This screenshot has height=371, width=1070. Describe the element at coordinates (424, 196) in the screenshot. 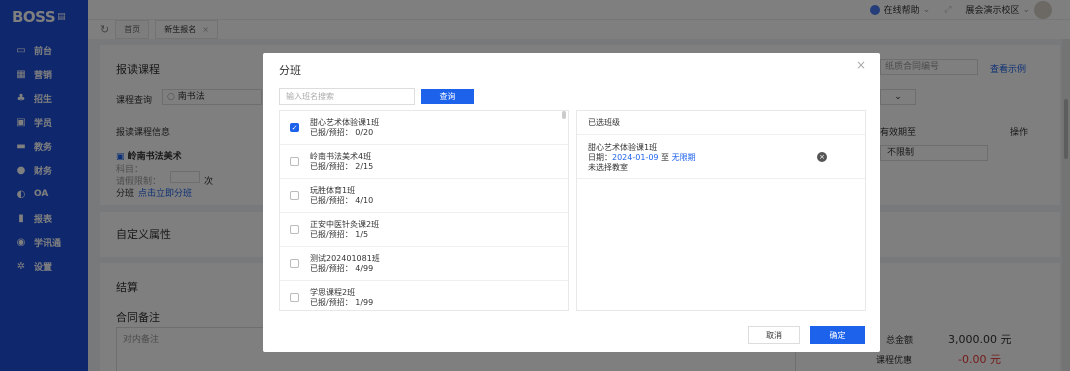

I see `list-item: 玩胜体育1班 已报/预招： 4/10` at that location.